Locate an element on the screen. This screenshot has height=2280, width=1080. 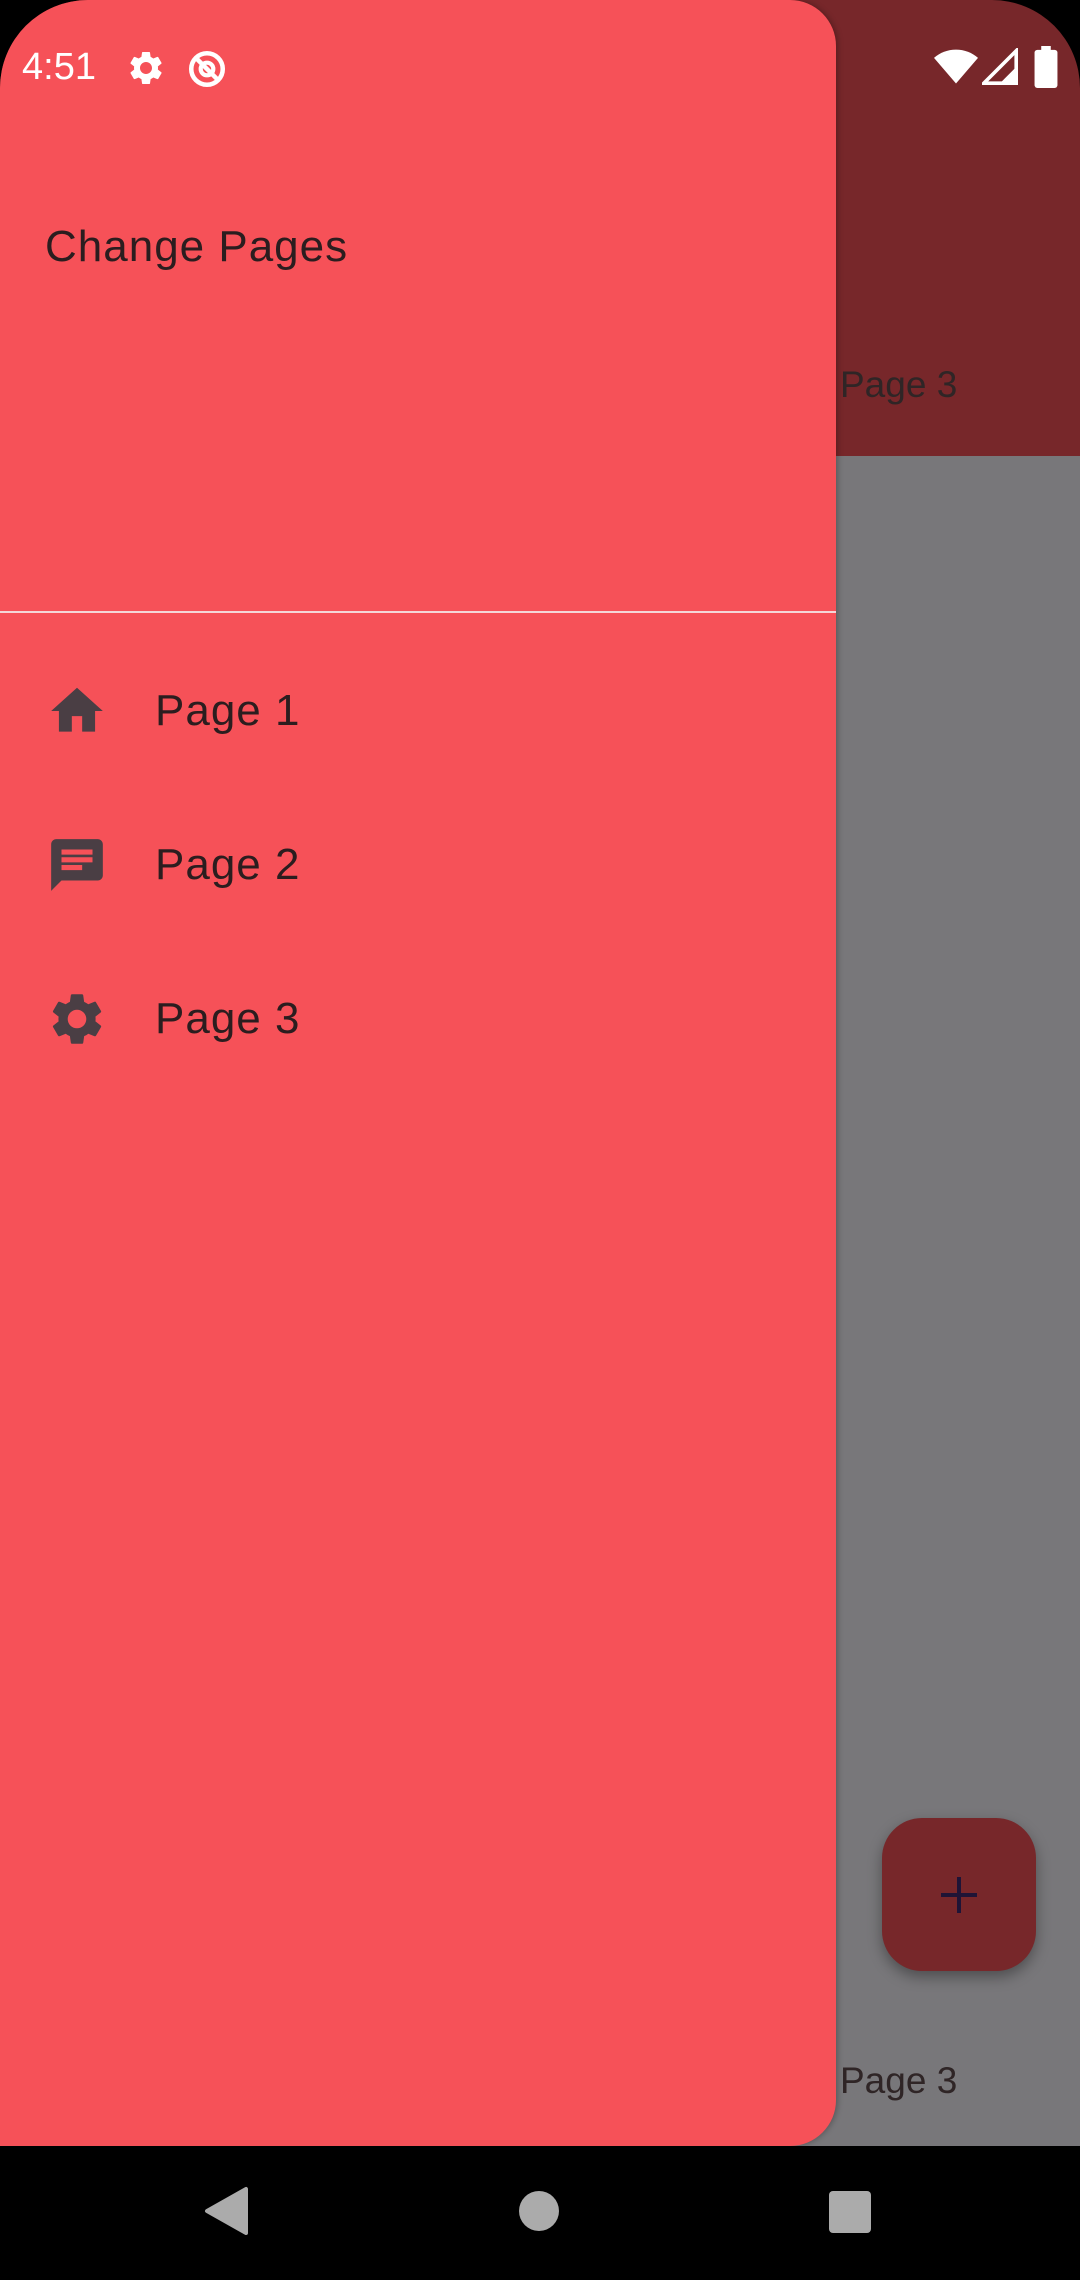
drawer-divider is located at coordinates (418, 612).